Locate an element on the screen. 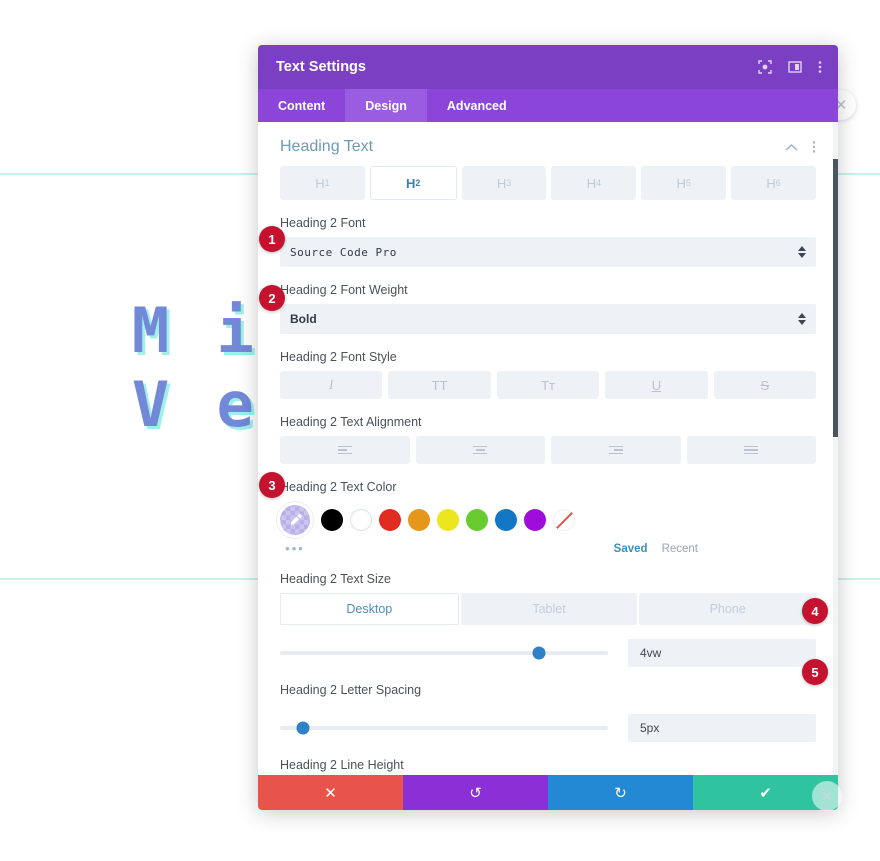 This screenshot has width=880, height=861. align-justify-icon is located at coordinates (751, 450).